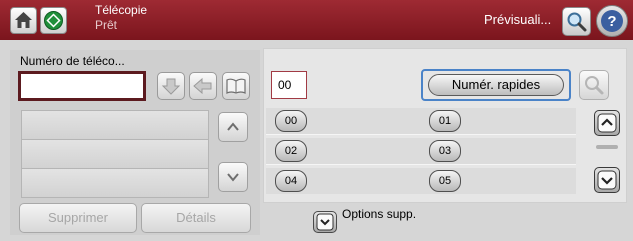  What do you see at coordinates (78, 218) in the screenshot?
I see `delete-button: Supprimer` at bounding box center [78, 218].